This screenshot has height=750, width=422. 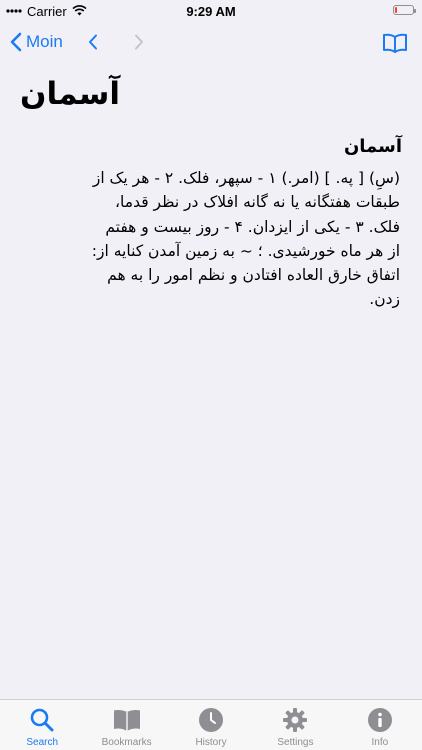 I want to click on previous-entry-button, so click(x=93, y=44).